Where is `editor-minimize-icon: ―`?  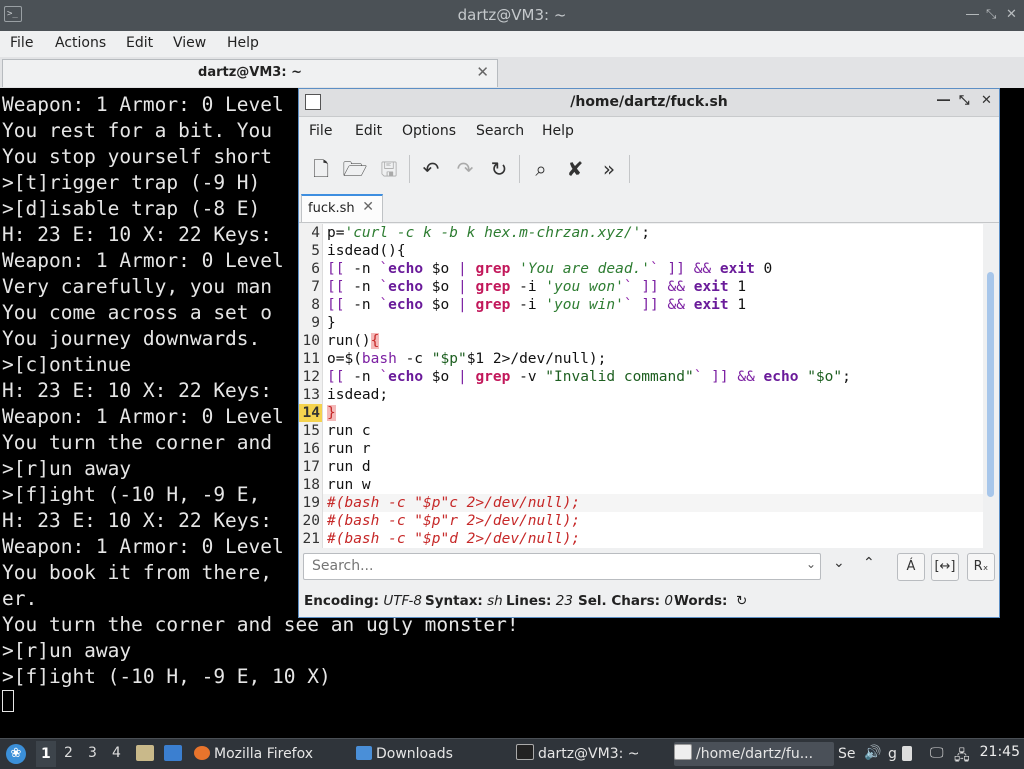 editor-minimize-icon: ― is located at coordinates (943, 100).